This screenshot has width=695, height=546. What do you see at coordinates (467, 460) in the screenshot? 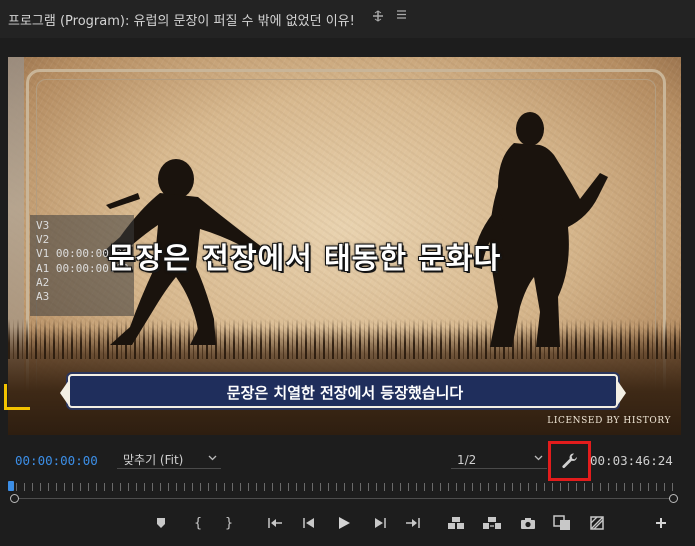
I see `resolution-value: 1/2` at bounding box center [467, 460].